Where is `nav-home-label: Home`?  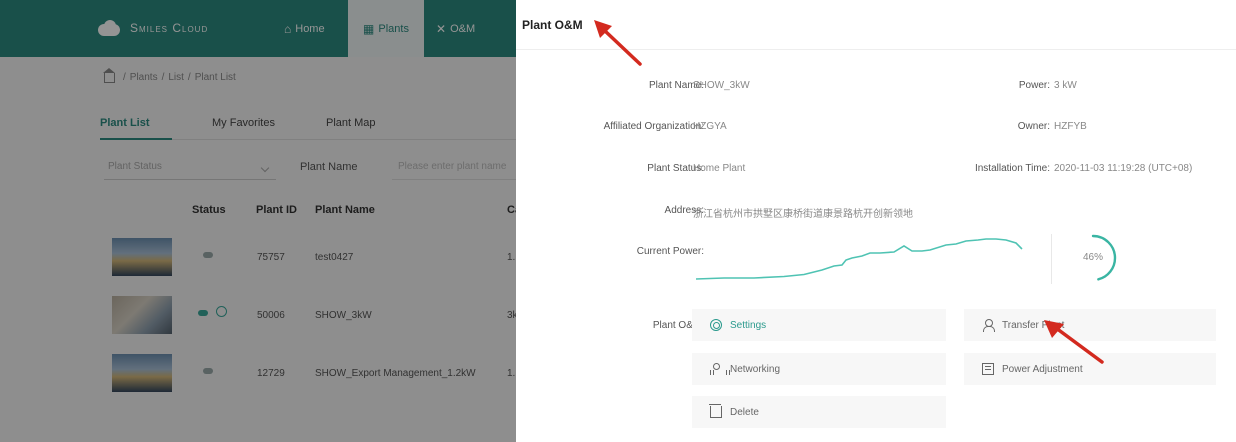
nav-home-label: Home is located at coordinates (310, 28).